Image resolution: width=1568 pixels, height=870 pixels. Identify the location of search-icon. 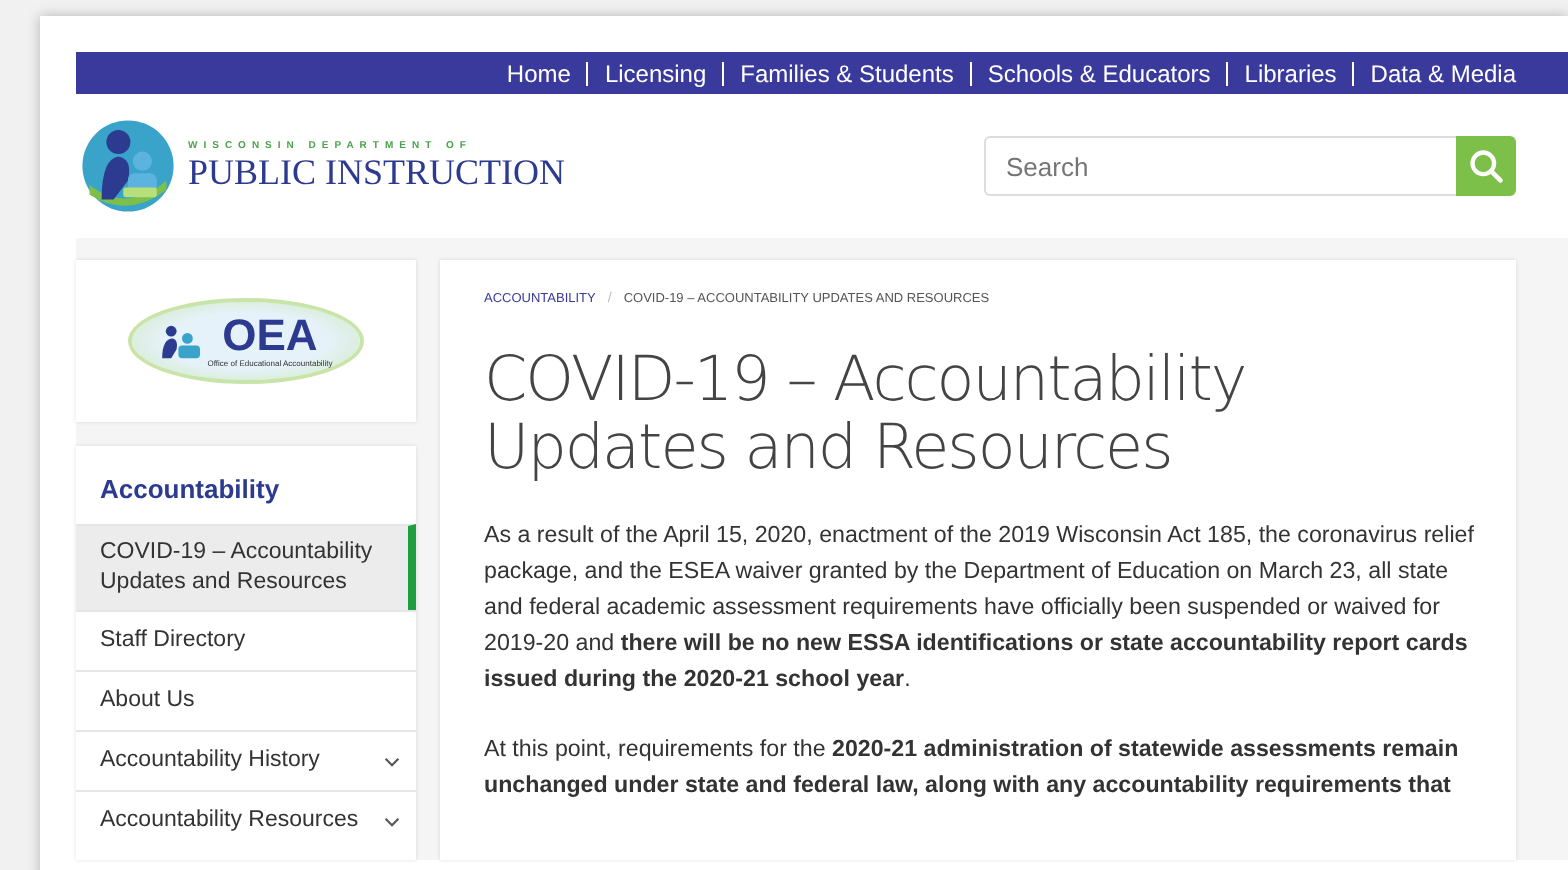
(1486, 166).